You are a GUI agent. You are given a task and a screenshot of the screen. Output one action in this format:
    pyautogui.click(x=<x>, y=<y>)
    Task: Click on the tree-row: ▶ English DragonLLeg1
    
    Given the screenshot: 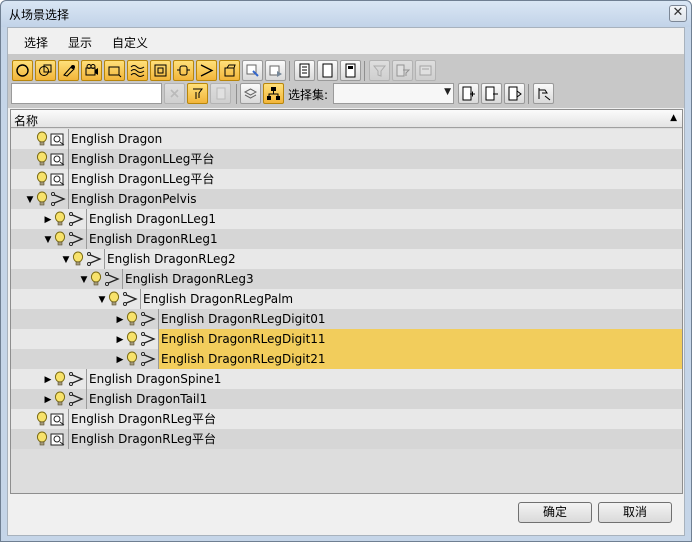 What is the action you would take?
    pyautogui.click(x=346, y=219)
    